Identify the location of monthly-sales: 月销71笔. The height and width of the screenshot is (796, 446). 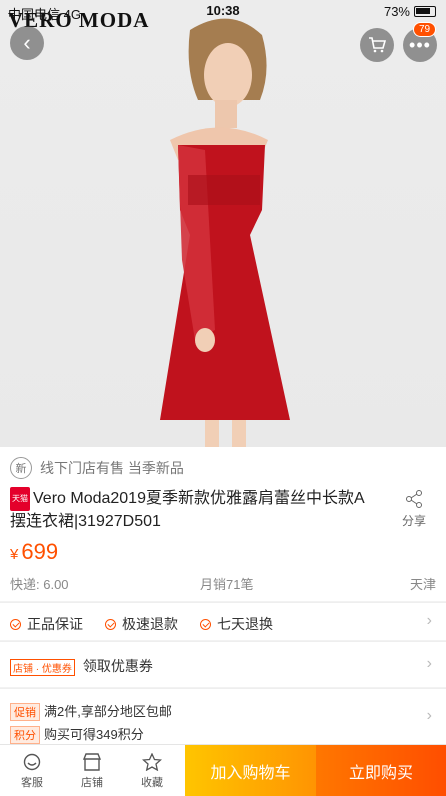
(227, 584).